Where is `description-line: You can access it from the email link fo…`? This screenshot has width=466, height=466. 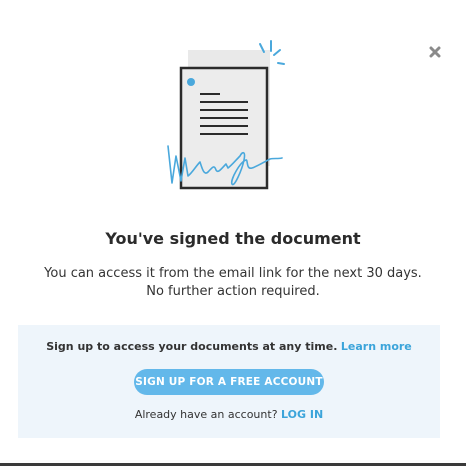 description-line: You can access it from the email link fo… is located at coordinates (233, 273).